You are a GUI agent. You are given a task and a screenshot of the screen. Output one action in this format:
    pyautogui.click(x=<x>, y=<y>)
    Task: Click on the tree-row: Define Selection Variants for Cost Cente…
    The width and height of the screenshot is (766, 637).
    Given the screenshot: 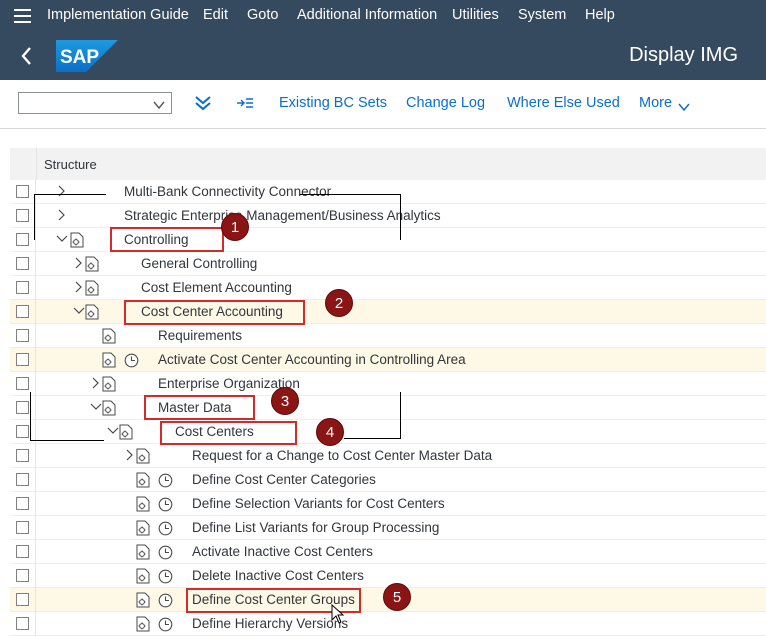 What is the action you would take?
    pyautogui.click(x=388, y=504)
    